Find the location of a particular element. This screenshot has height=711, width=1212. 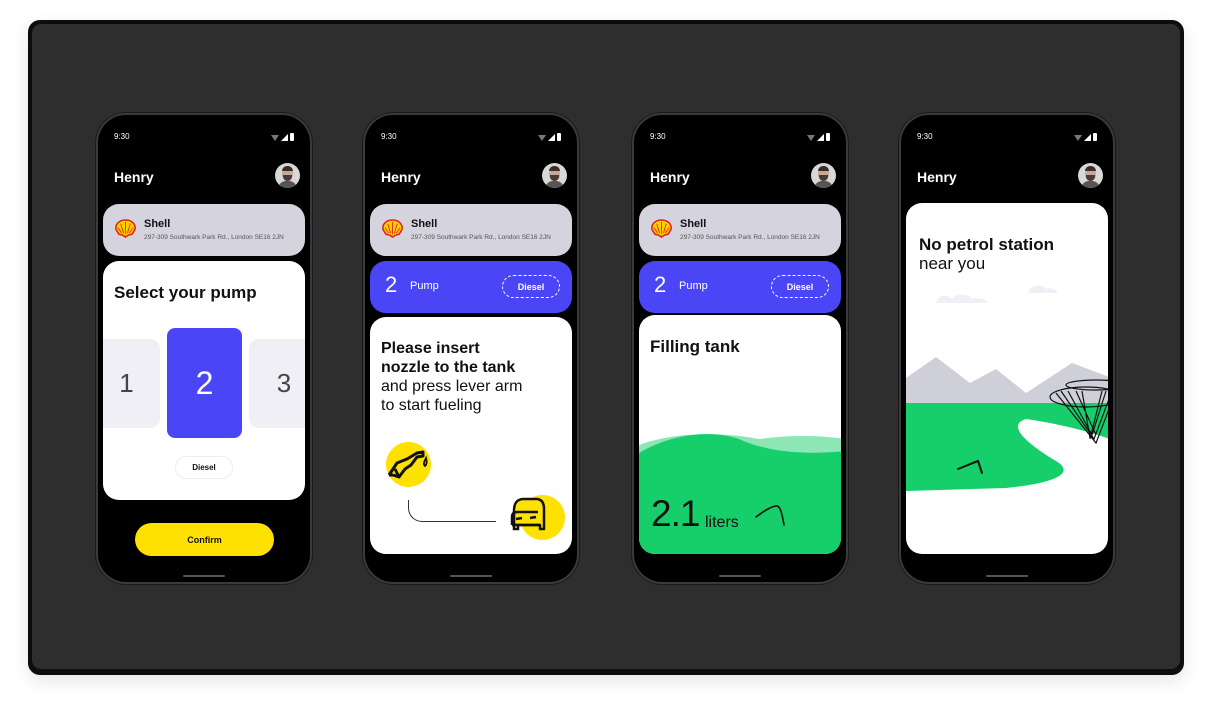

pump-tile-3: 3 is located at coordinates (277, 383).